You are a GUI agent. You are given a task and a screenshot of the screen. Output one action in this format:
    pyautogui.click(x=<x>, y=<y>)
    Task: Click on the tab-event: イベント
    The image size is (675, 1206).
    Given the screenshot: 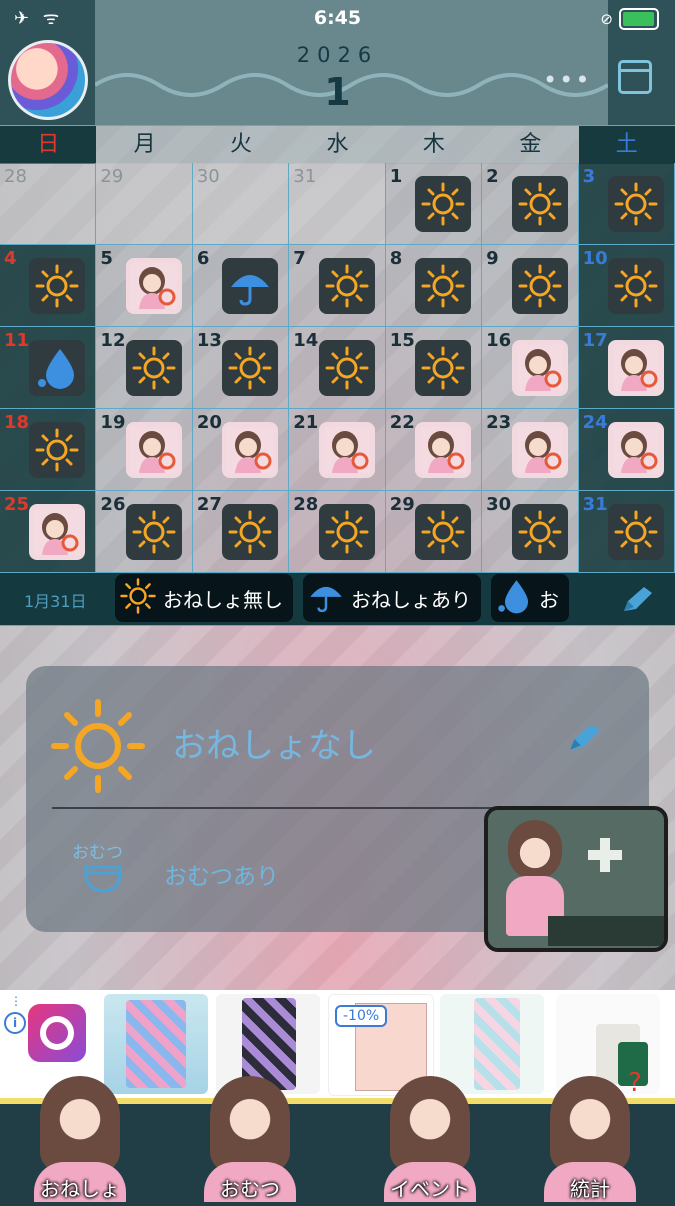 What is the action you would take?
    pyautogui.click(x=430, y=1141)
    